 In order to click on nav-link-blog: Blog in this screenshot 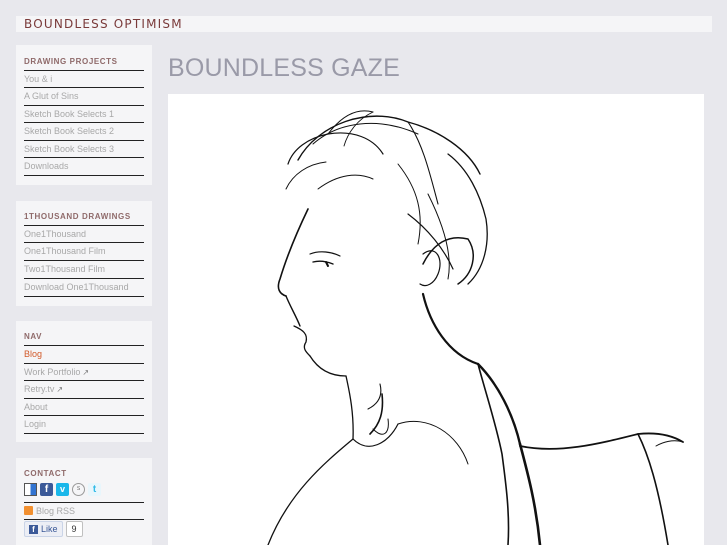, I will do `click(84, 353)`.